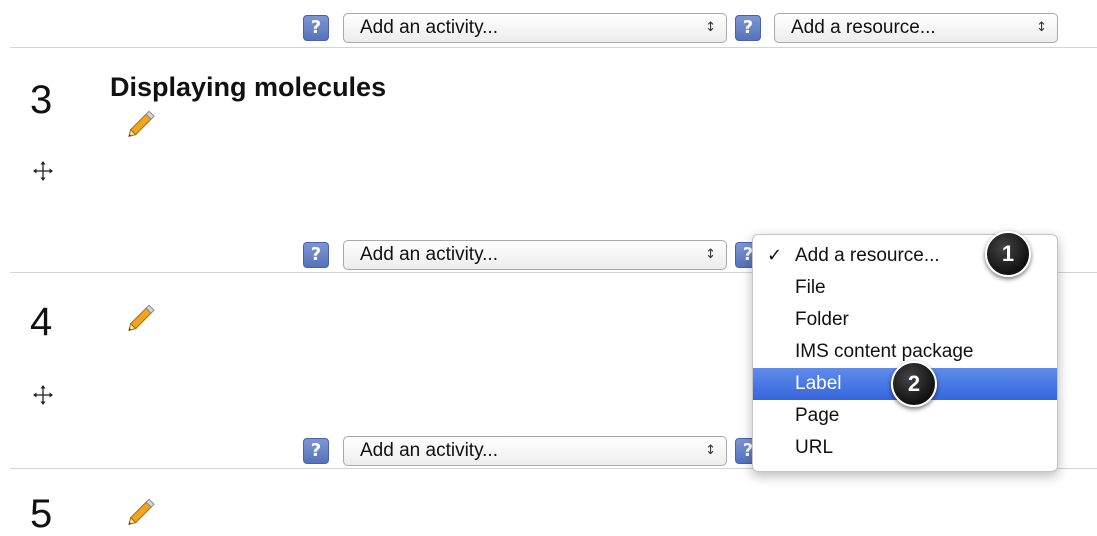 This screenshot has height=536, width=1097. What do you see at coordinates (822, 319) in the screenshot?
I see `menu-item-label: Folder` at bounding box center [822, 319].